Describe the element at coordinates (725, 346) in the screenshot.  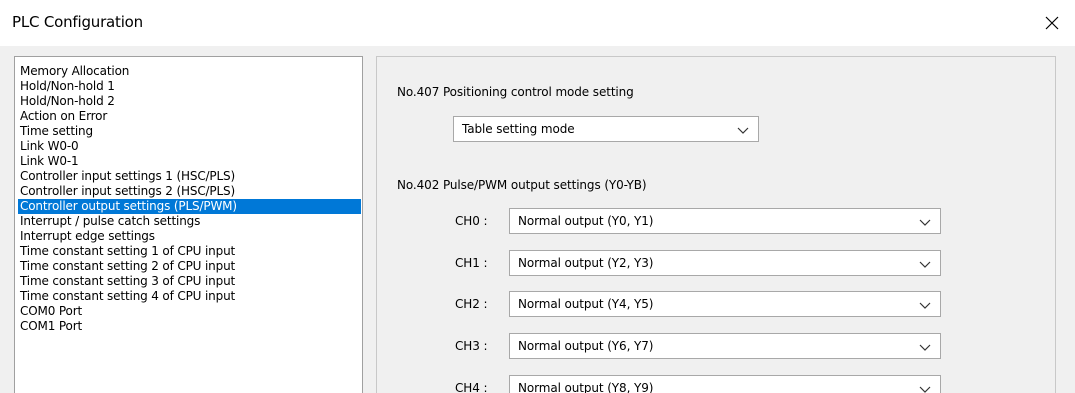
I see `ch3-output-dropdown: Normal output (Y6, Y7)` at that location.